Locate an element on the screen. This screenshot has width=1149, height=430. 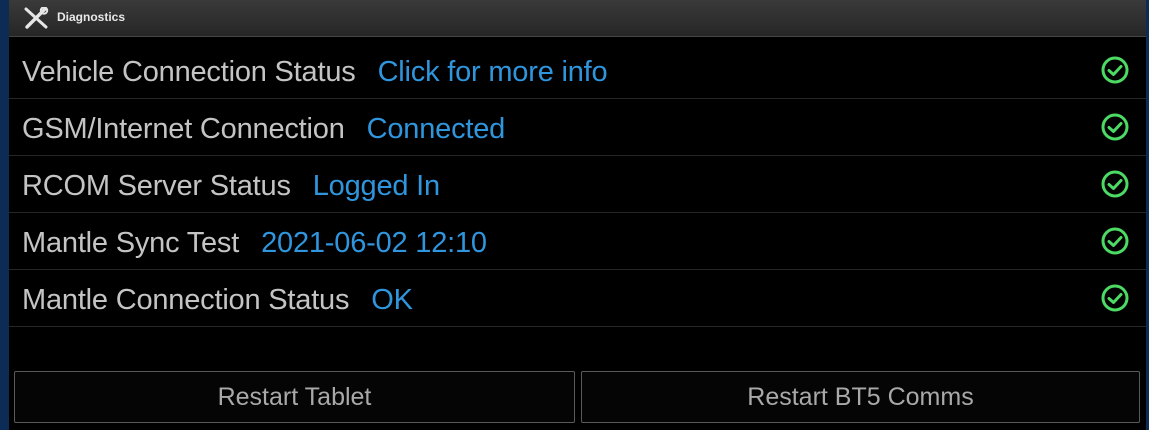
window-title: Diagnostics is located at coordinates (91, 17).